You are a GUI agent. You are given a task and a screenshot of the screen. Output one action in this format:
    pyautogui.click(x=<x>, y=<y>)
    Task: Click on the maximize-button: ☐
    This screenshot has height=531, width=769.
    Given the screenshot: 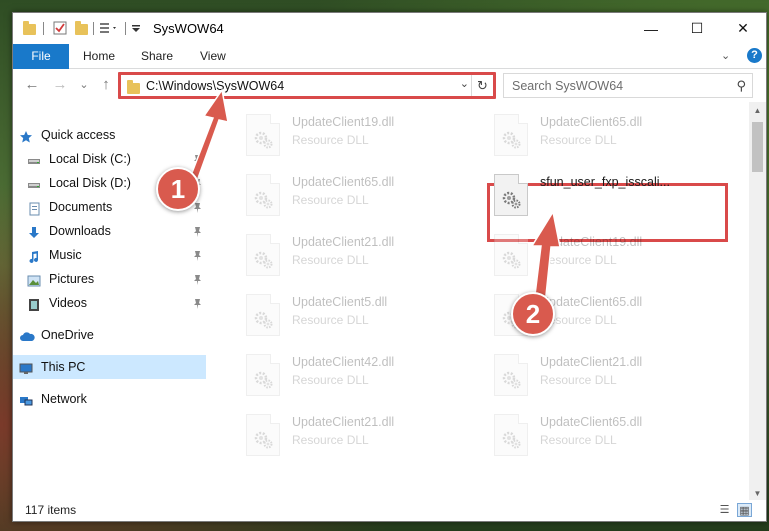 What is the action you would take?
    pyautogui.click(x=697, y=28)
    